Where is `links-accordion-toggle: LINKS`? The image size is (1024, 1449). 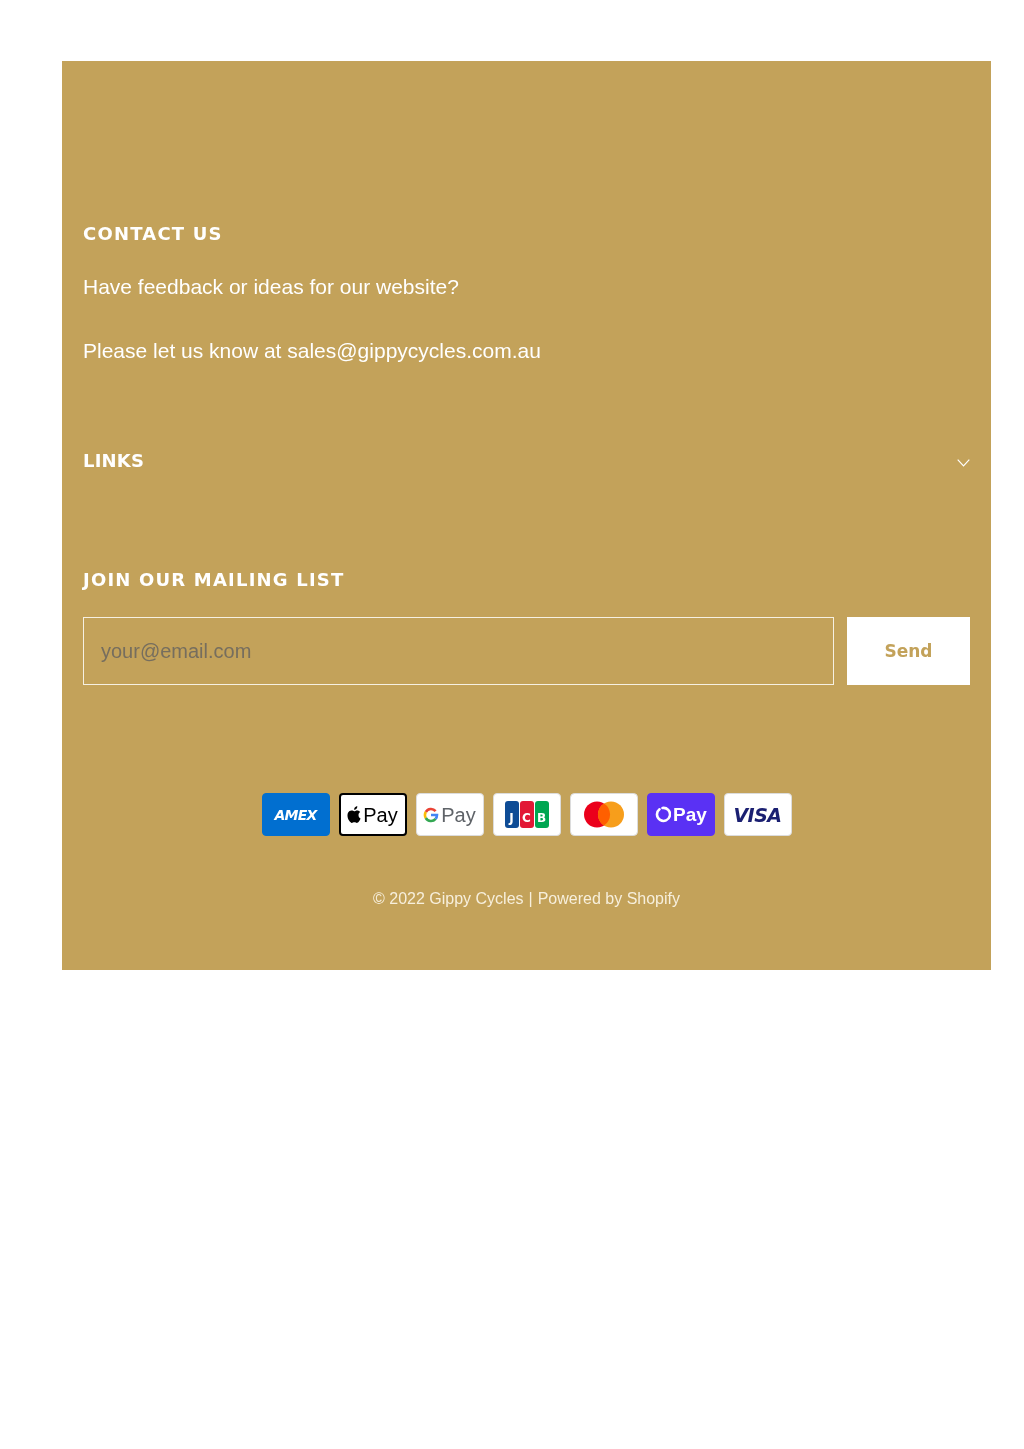 links-accordion-toggle: LINKS is located at coordinates (526, 461).